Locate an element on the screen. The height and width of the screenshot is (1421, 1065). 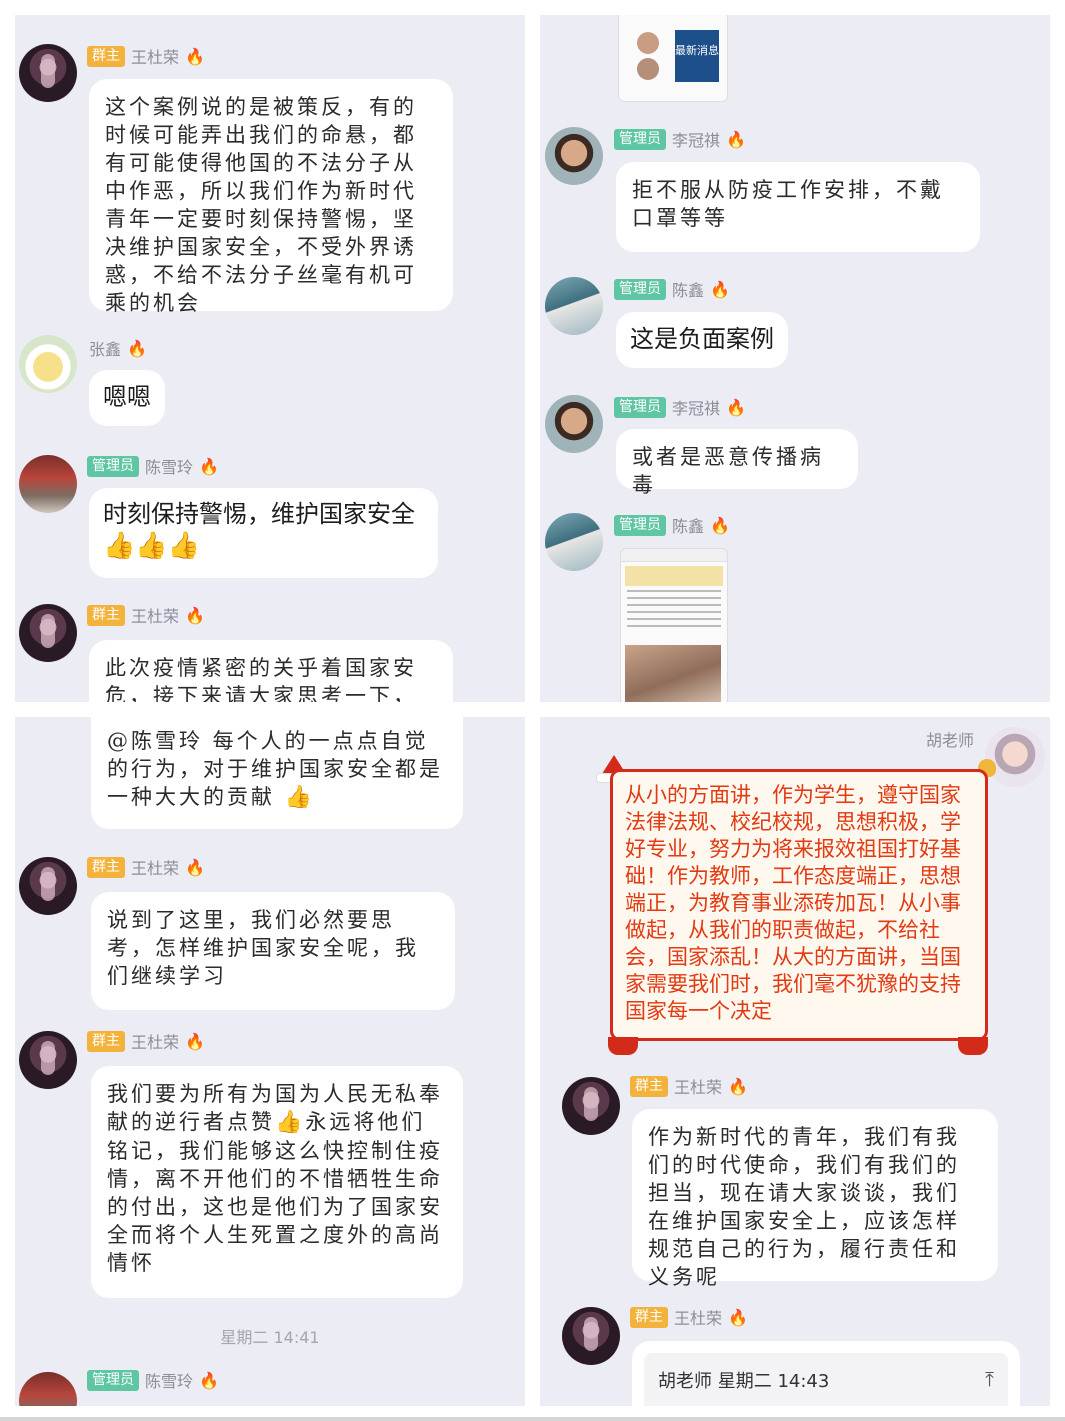
message-bubble: 胡老师 星期二 14:43 ⤒ is located at coordinates (826, 1373).